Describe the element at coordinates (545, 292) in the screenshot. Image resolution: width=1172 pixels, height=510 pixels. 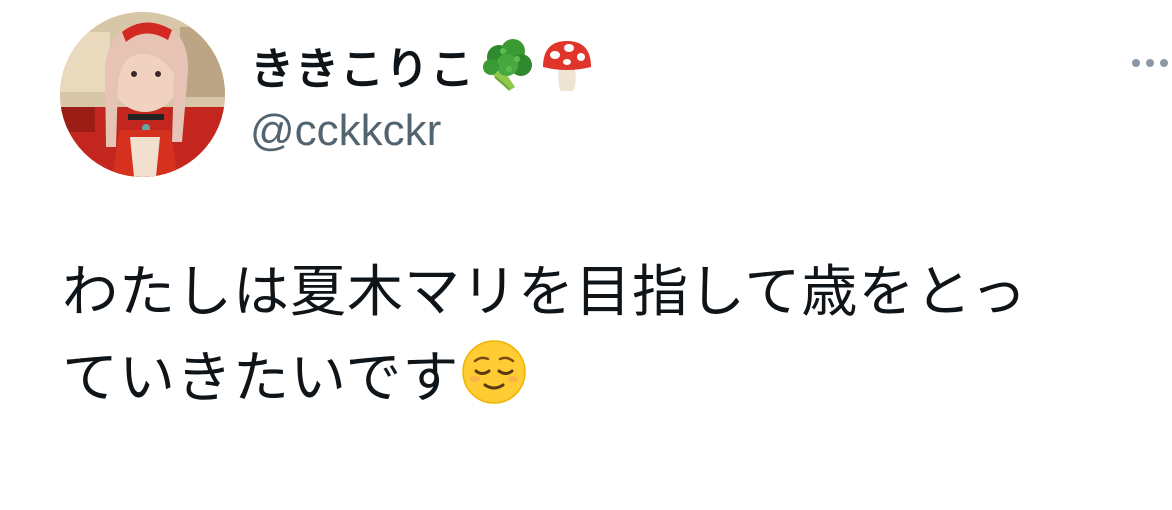
I see `tweet-text-line: わたしは夏木マリを目指して歳をとっ` at that location.